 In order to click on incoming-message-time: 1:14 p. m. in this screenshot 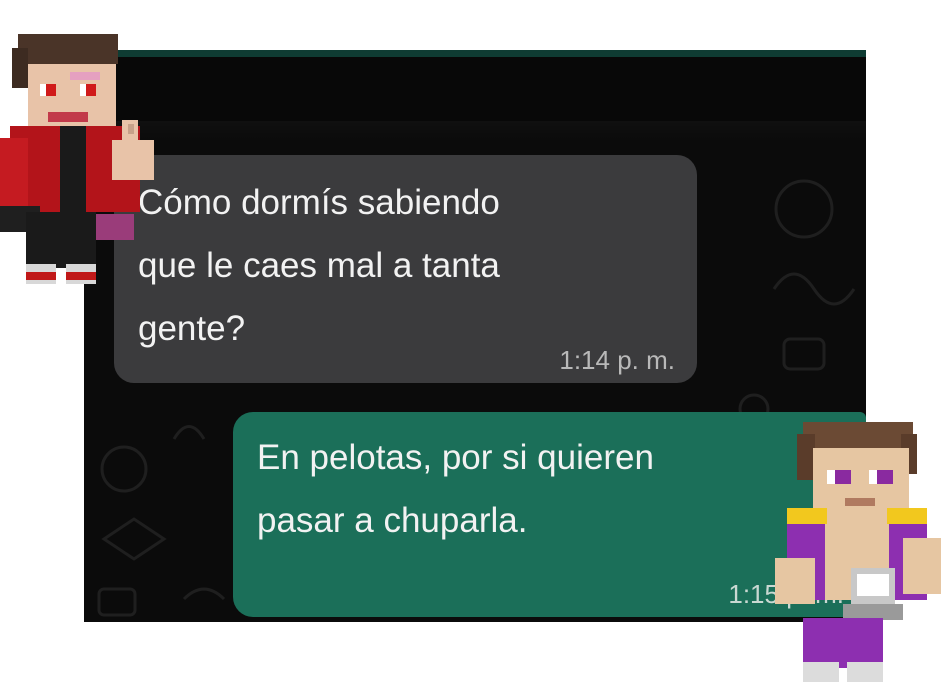, I will do `click(617, 360)`.